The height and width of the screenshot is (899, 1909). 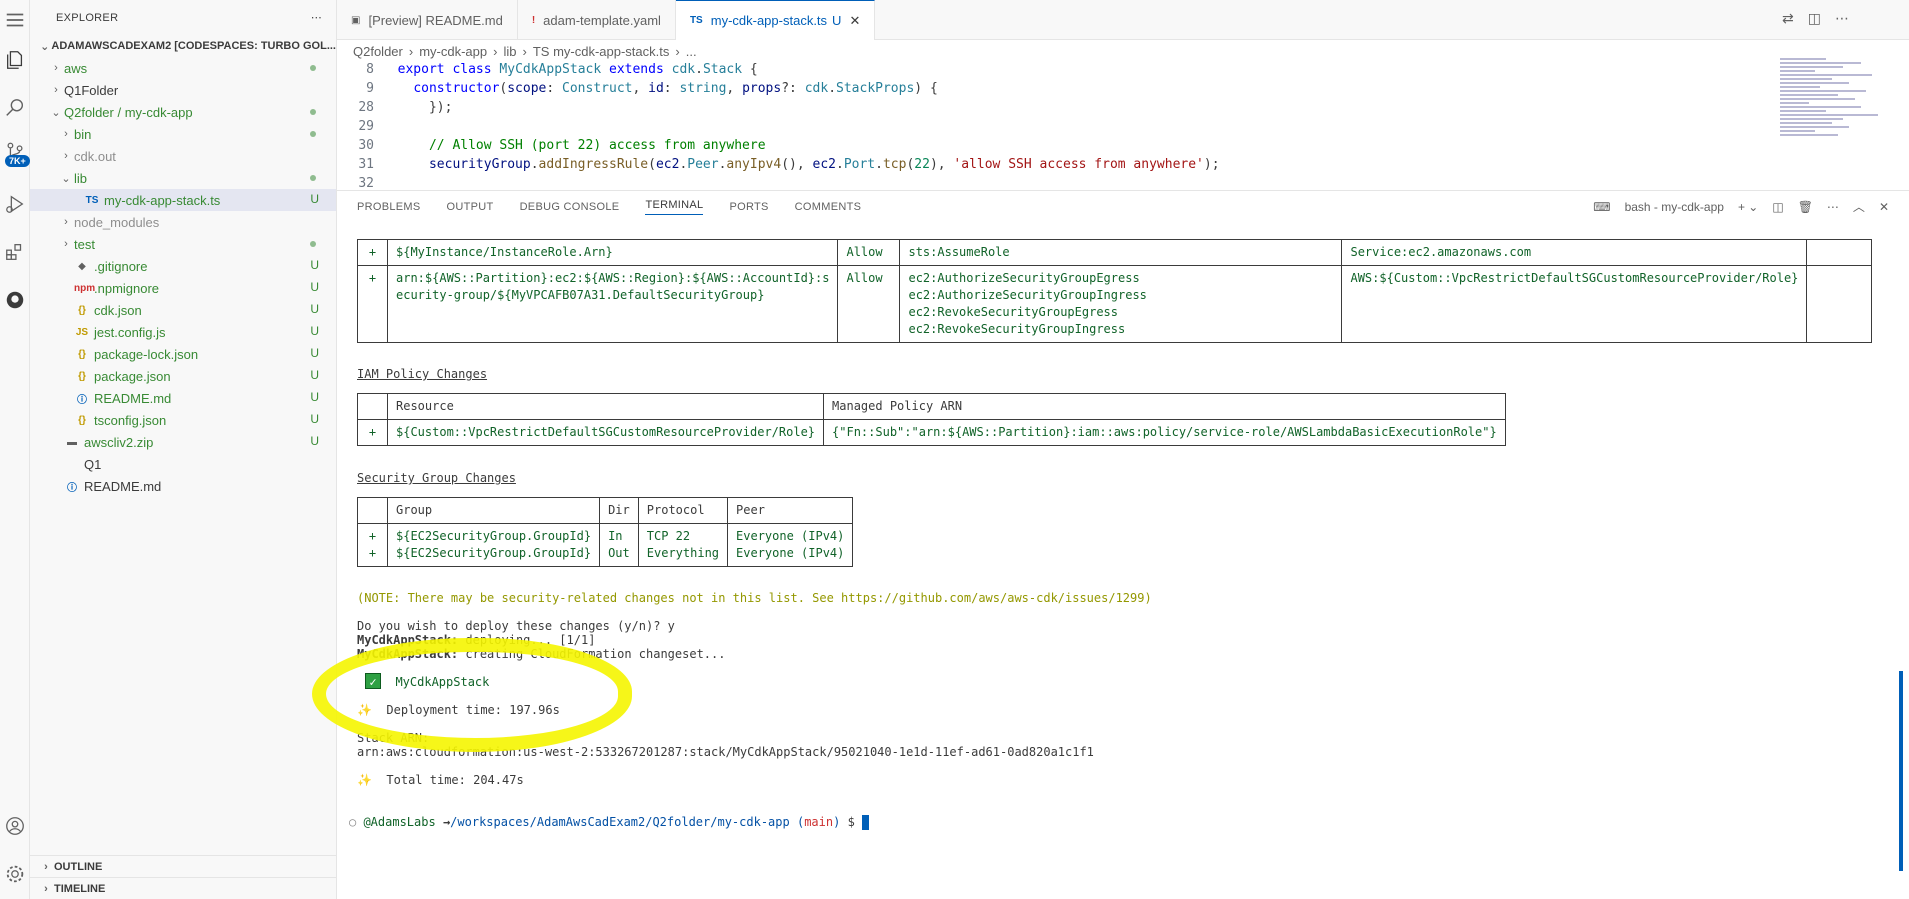 I want to click on total-time-line: ✨ Total time: 204.47s, so click(x=440, y=780).